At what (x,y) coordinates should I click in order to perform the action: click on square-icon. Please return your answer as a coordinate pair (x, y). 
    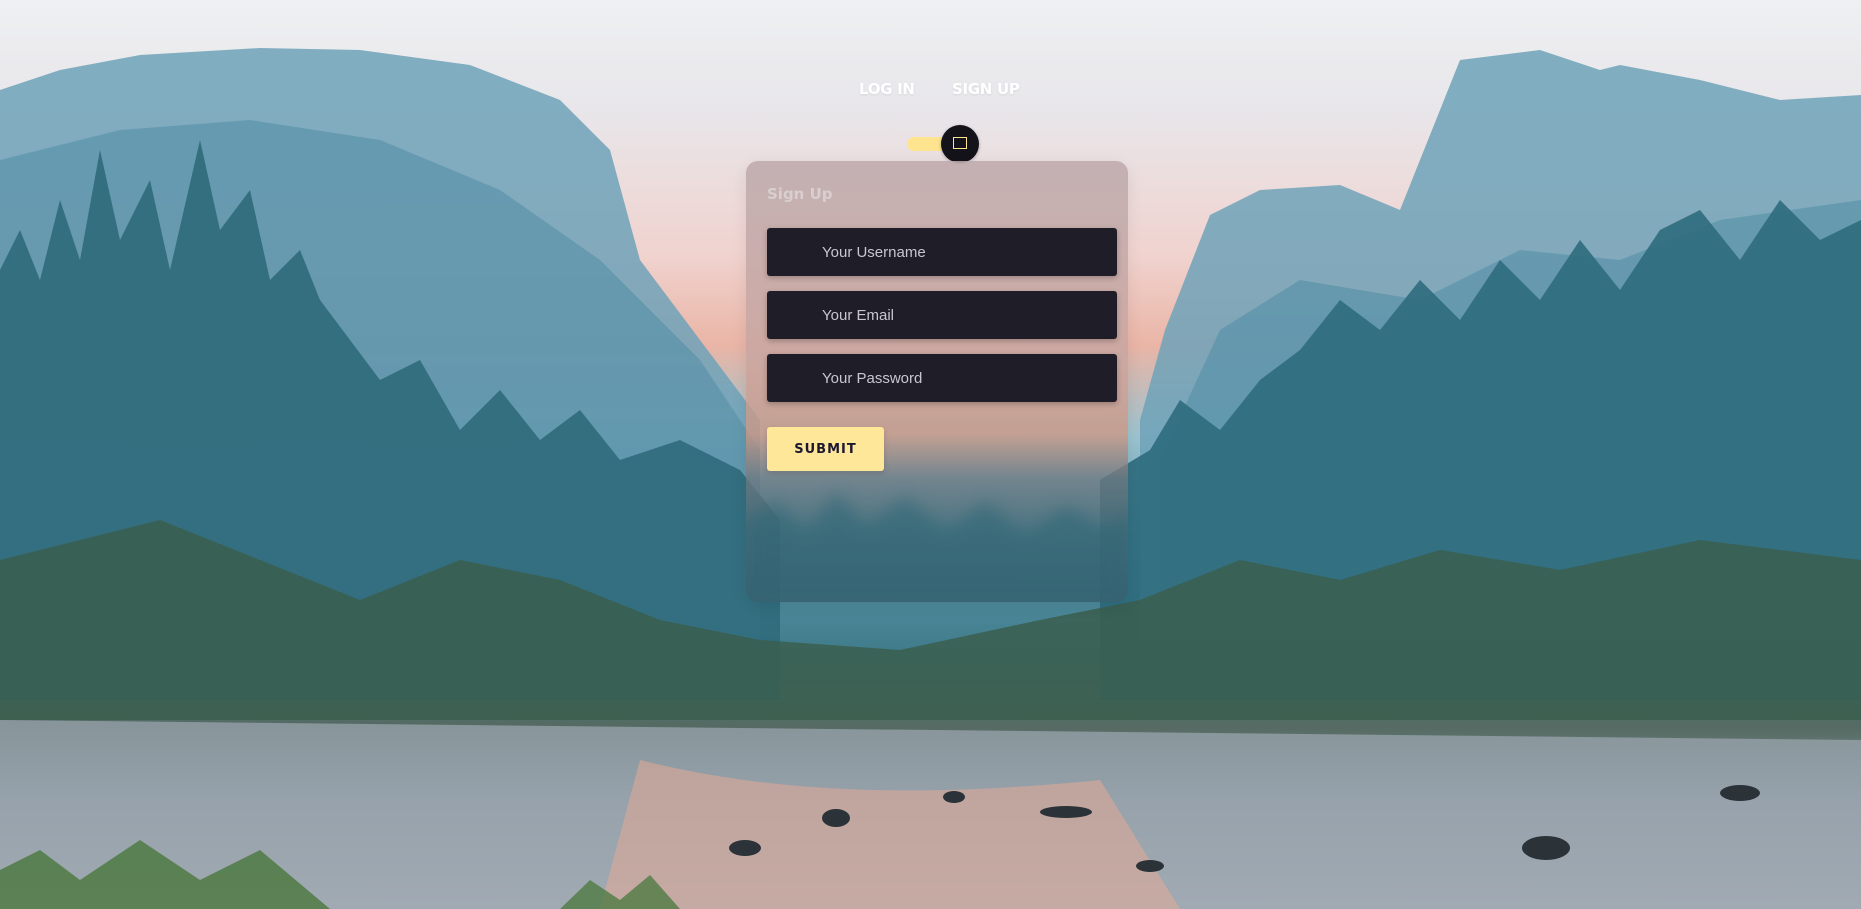
    Looking at the image, I should click on (960, 143).